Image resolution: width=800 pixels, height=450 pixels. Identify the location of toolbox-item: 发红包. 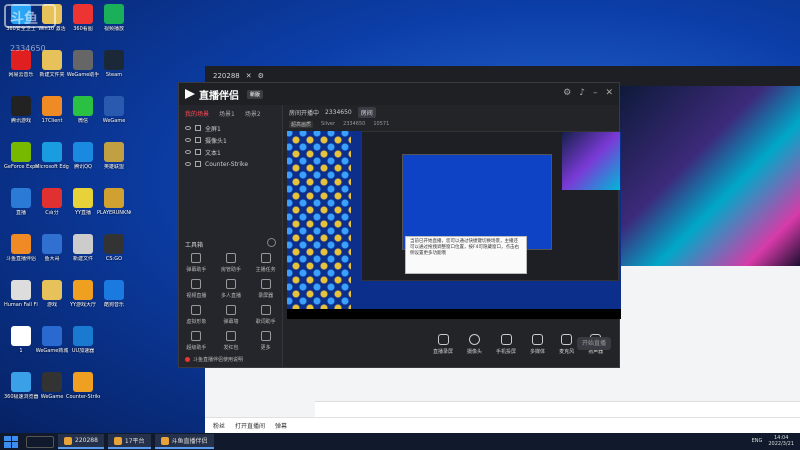
(231, 341).